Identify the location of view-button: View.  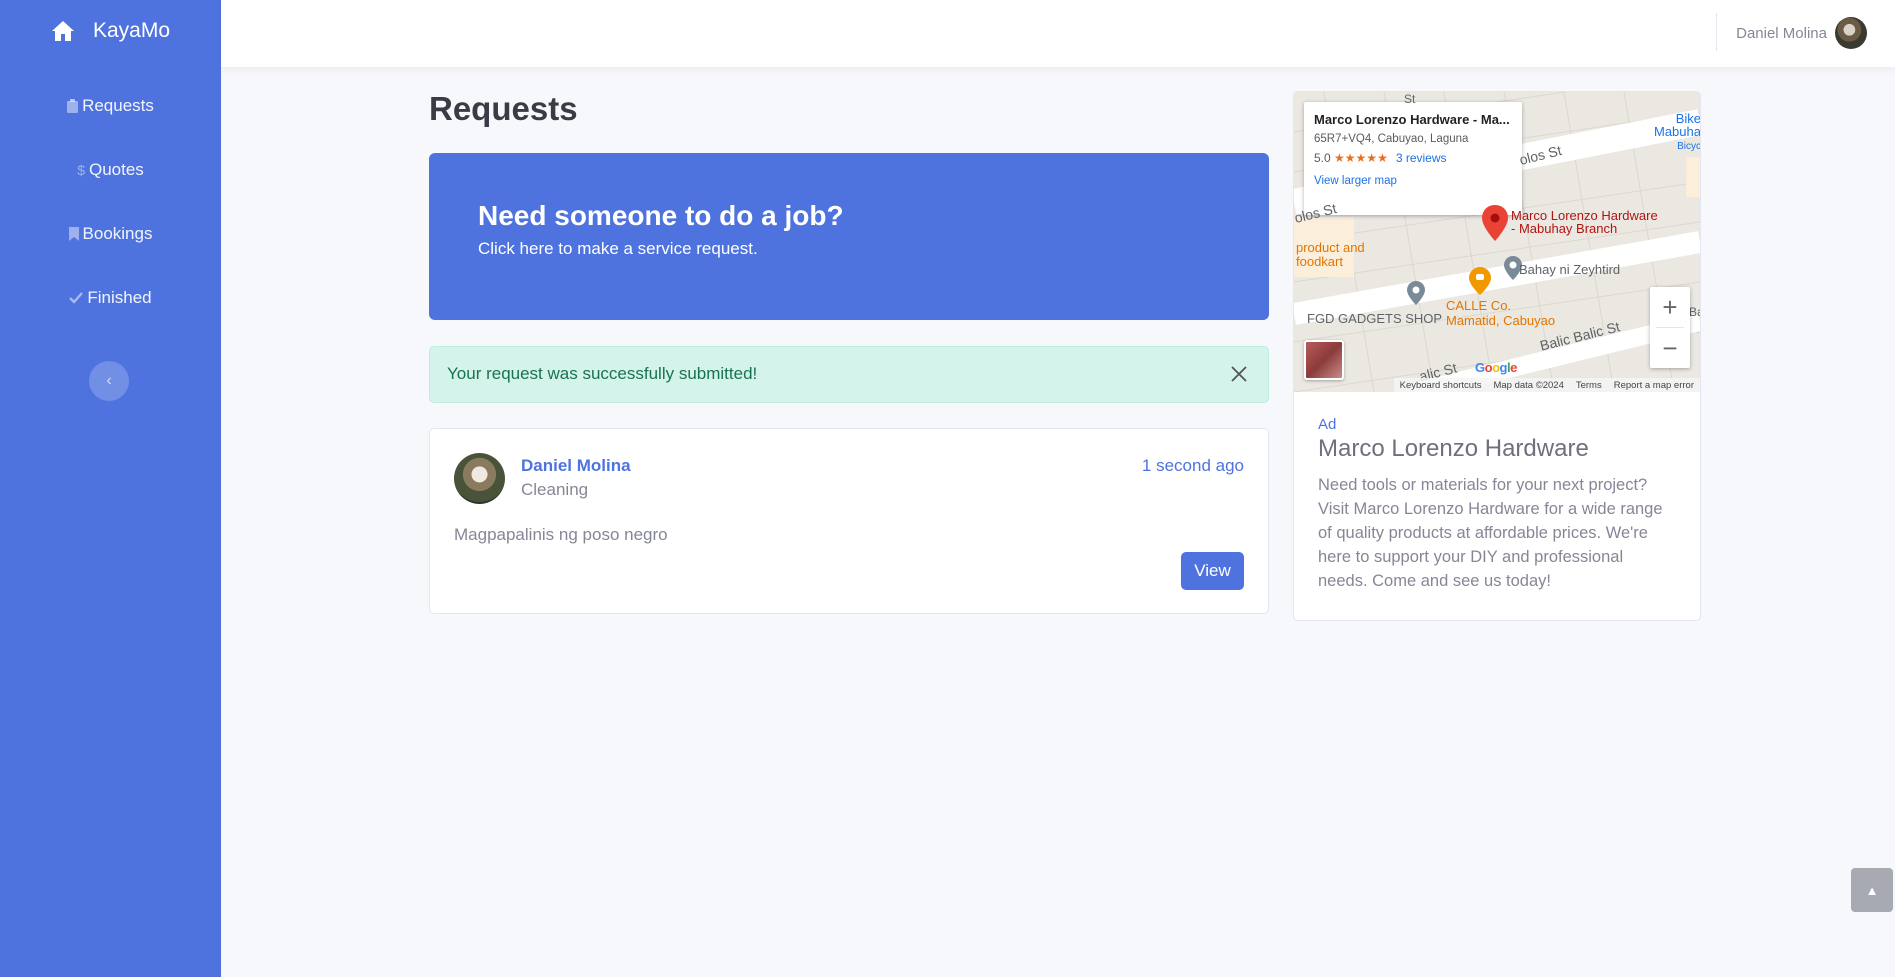
(1212, 571).